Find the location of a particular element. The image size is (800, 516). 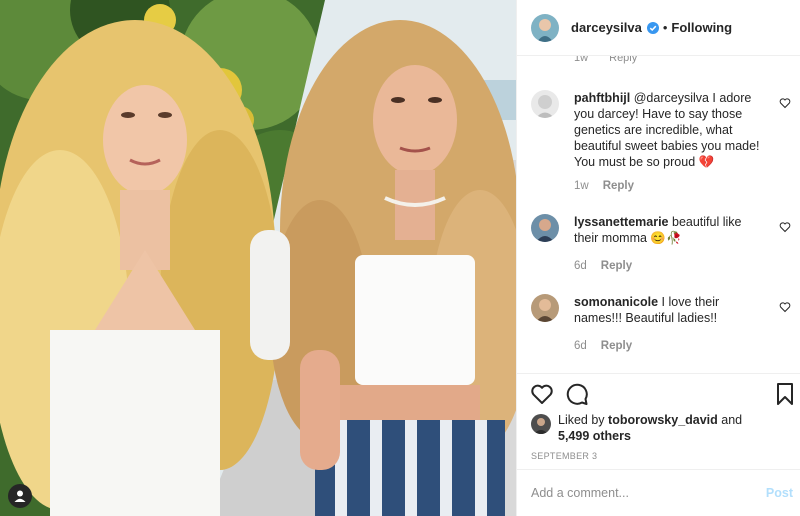

author-avatar is located at coordinates (545, 27).